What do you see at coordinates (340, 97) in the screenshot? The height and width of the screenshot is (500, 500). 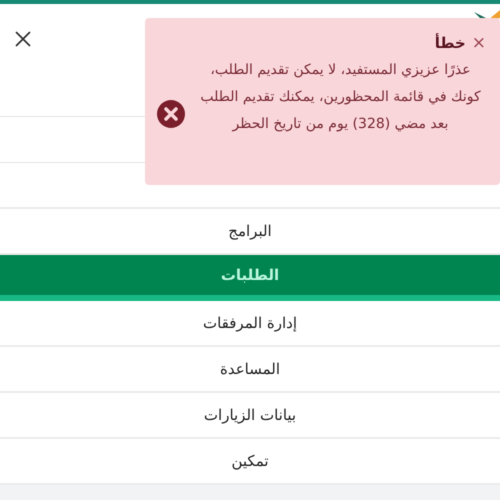 I see `toast-message: عذرًا عزيزي المستفيد، لا يمكن تقديم الطلب، كونك في قائمة المحظورين، يمكنك تقديم الطلب بعد مضي (328) يوم من تاريخ الحظر` at bounding box center [340, 97].